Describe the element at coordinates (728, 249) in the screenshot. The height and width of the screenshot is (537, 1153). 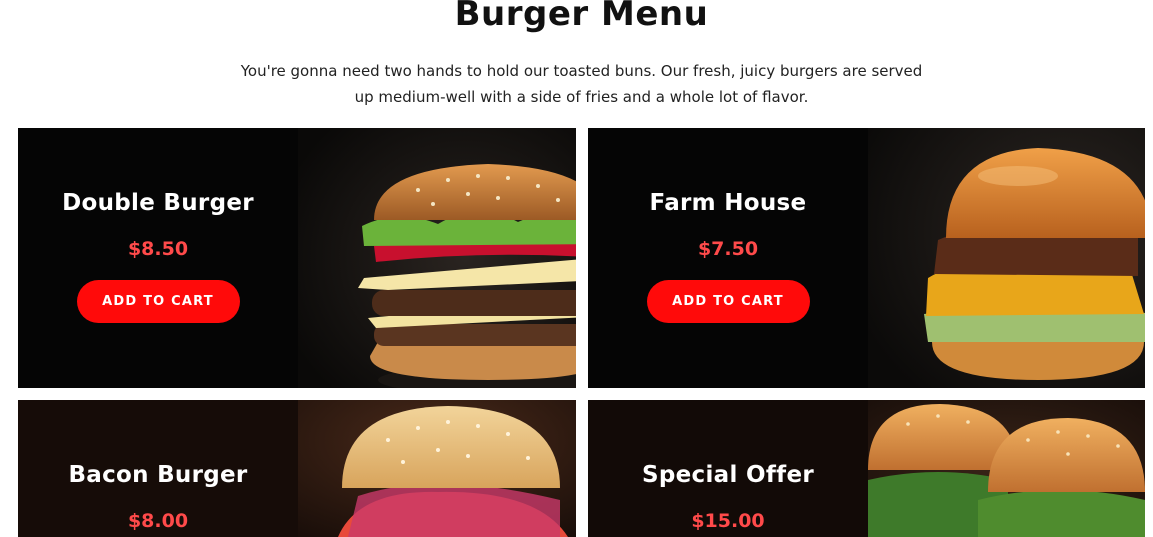
I see `menu-item-price: $7.50` at that location.